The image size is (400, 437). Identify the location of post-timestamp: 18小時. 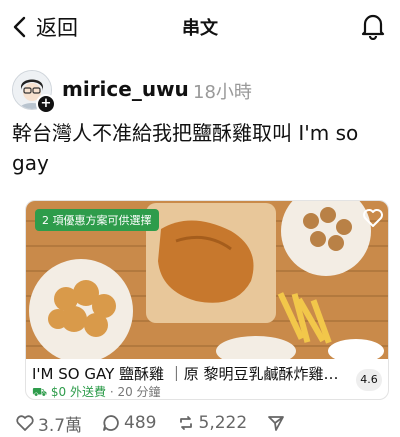
(222, 92).